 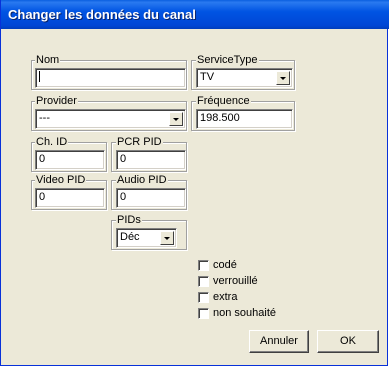 I want to click on nom-label: Nom, so click(x=48, y=60).